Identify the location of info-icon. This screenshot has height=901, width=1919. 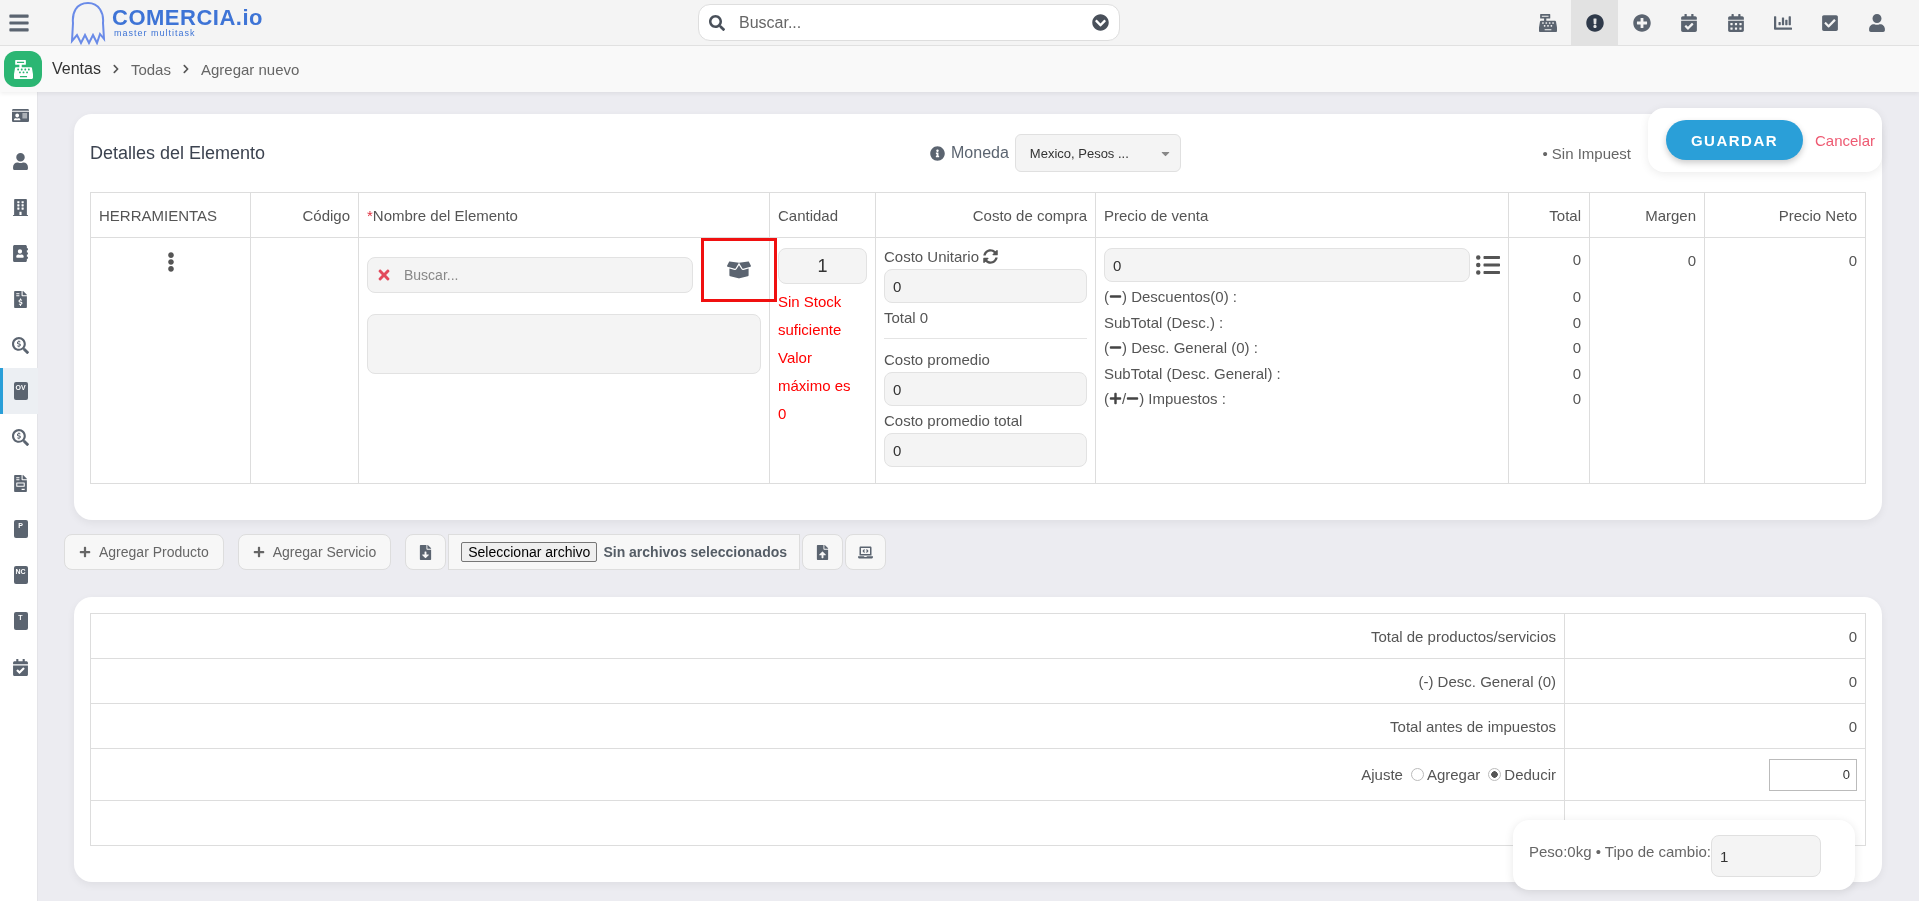
(937, 153).